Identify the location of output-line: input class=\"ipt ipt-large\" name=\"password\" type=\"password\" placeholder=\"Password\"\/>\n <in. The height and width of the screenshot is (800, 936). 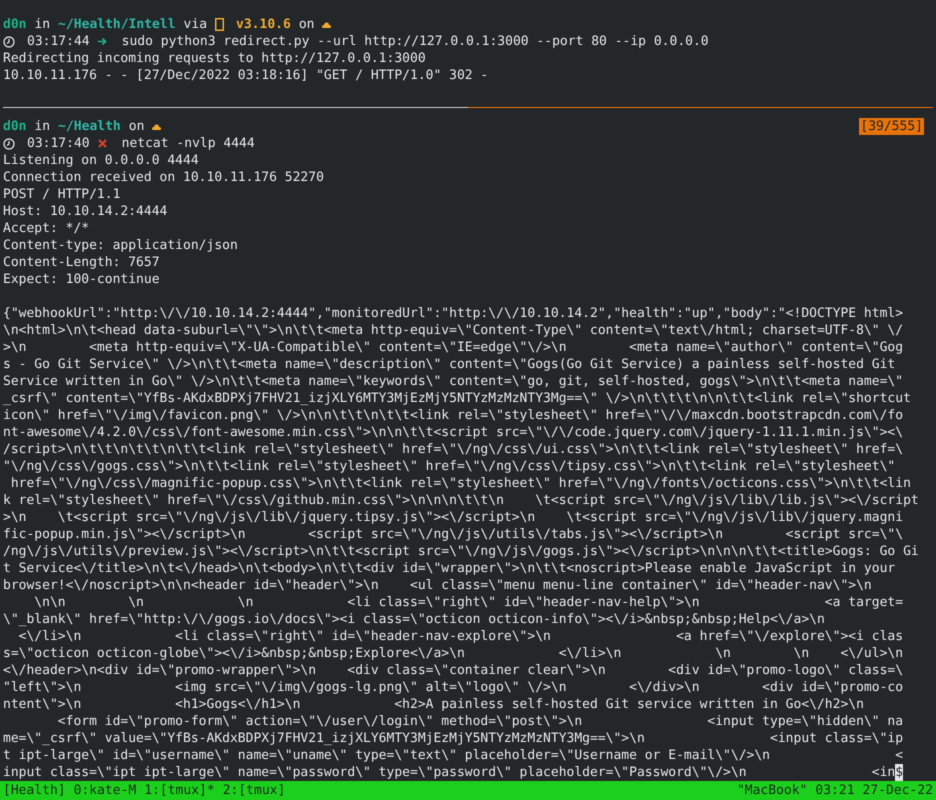
(449, 772).